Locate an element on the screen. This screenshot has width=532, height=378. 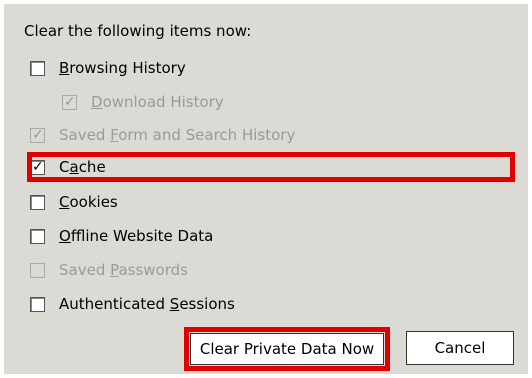
checkbox-saved-passwords is located at coordinates (37, 270).